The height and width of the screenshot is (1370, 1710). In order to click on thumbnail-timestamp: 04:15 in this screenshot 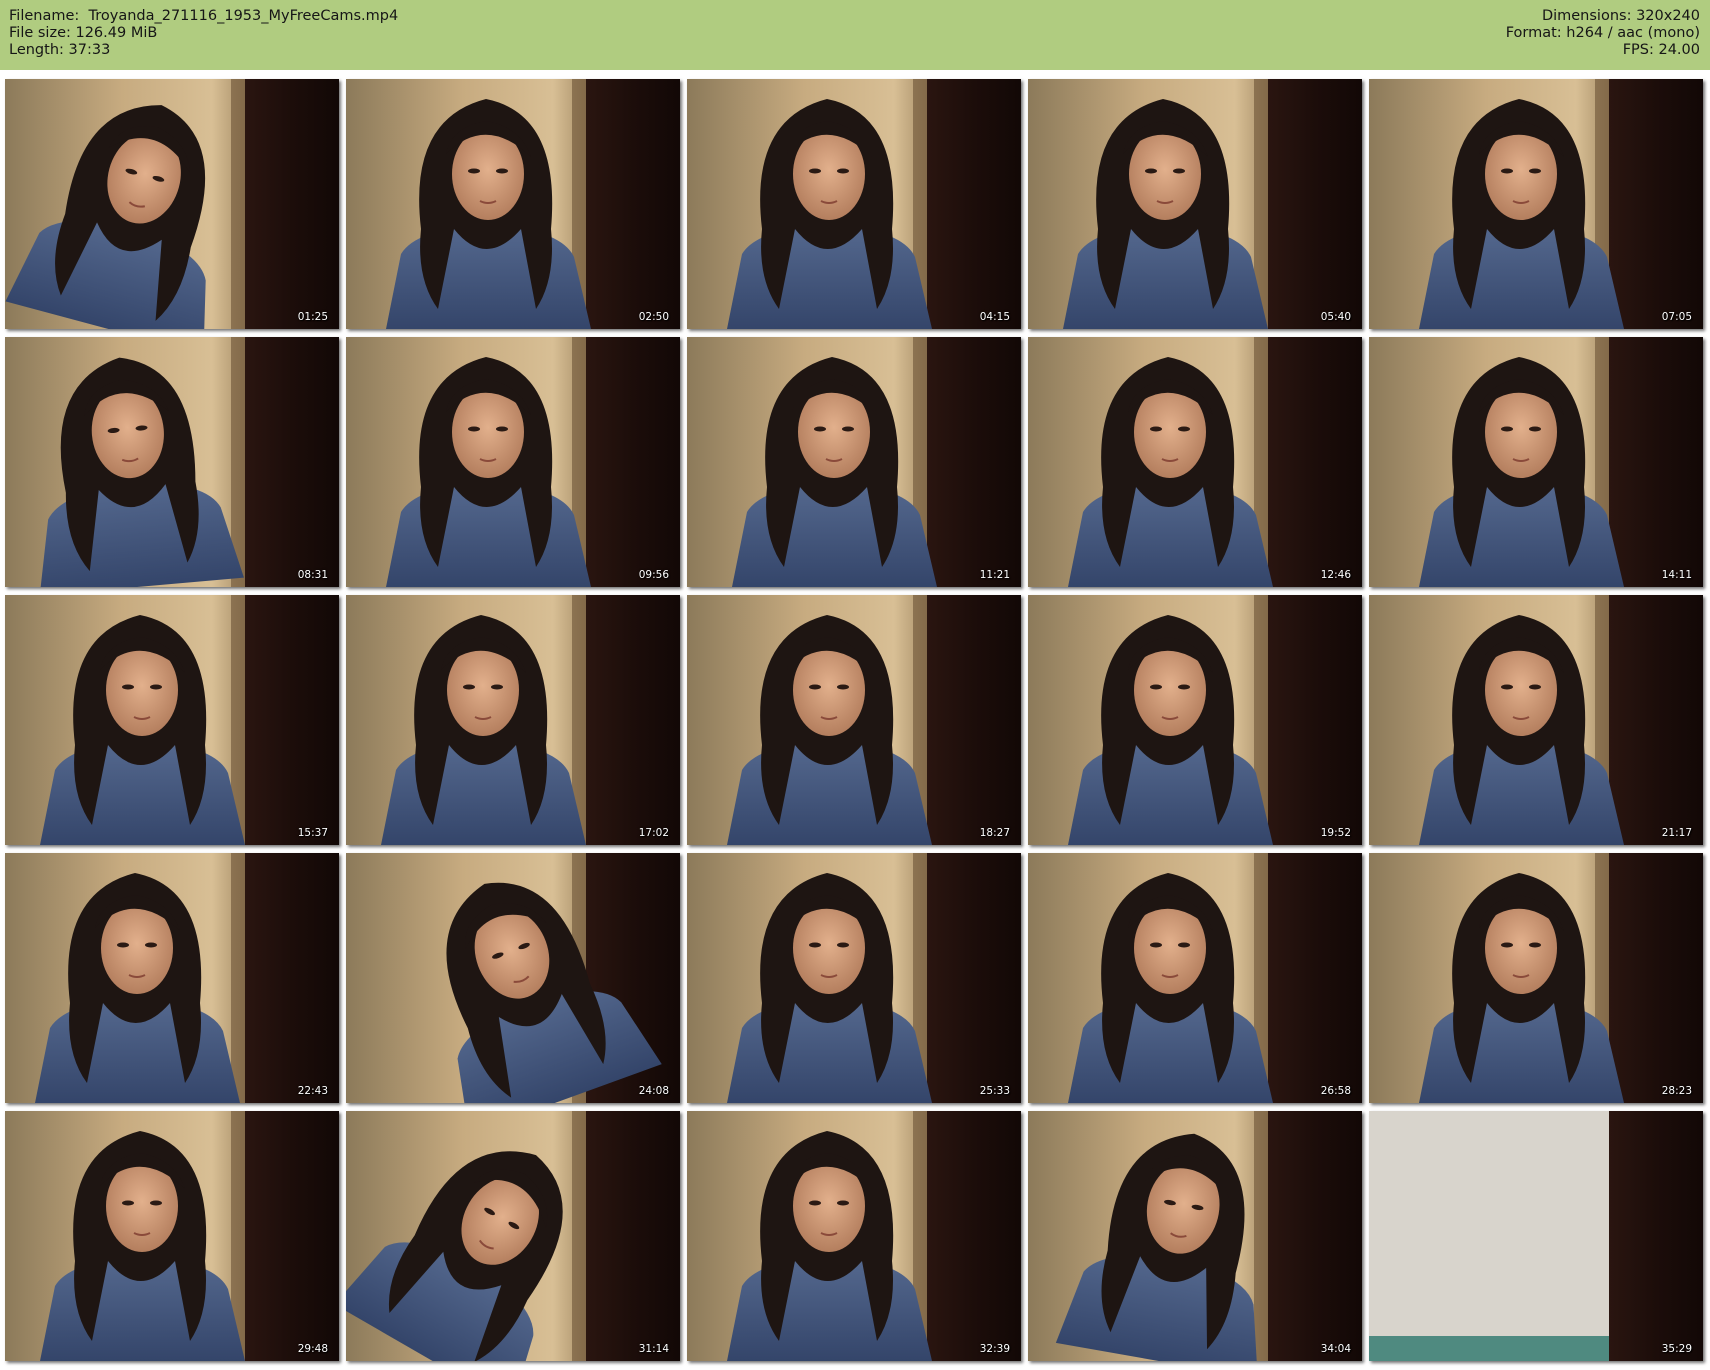, I will do `click(994, 317)`.